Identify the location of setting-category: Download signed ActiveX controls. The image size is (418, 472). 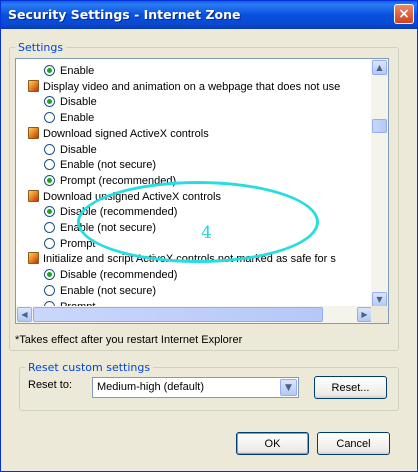
(118, 134).